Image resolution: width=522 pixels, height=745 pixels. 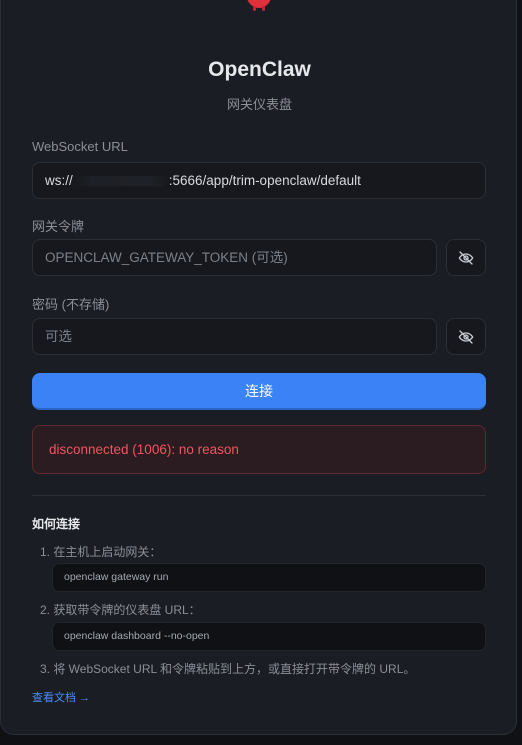 I want to click on password-visibility-toggle, so click(x=466, y=336).